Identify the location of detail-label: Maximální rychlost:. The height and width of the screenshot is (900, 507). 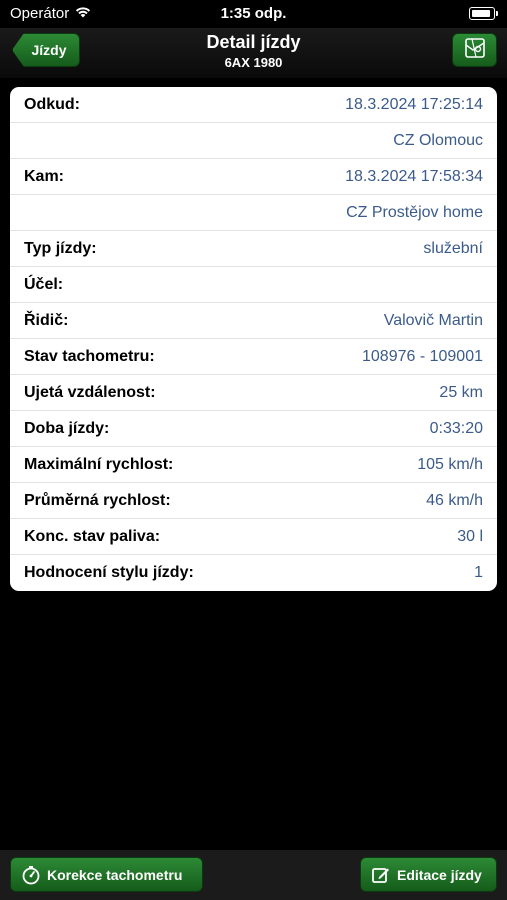
(99, 464).